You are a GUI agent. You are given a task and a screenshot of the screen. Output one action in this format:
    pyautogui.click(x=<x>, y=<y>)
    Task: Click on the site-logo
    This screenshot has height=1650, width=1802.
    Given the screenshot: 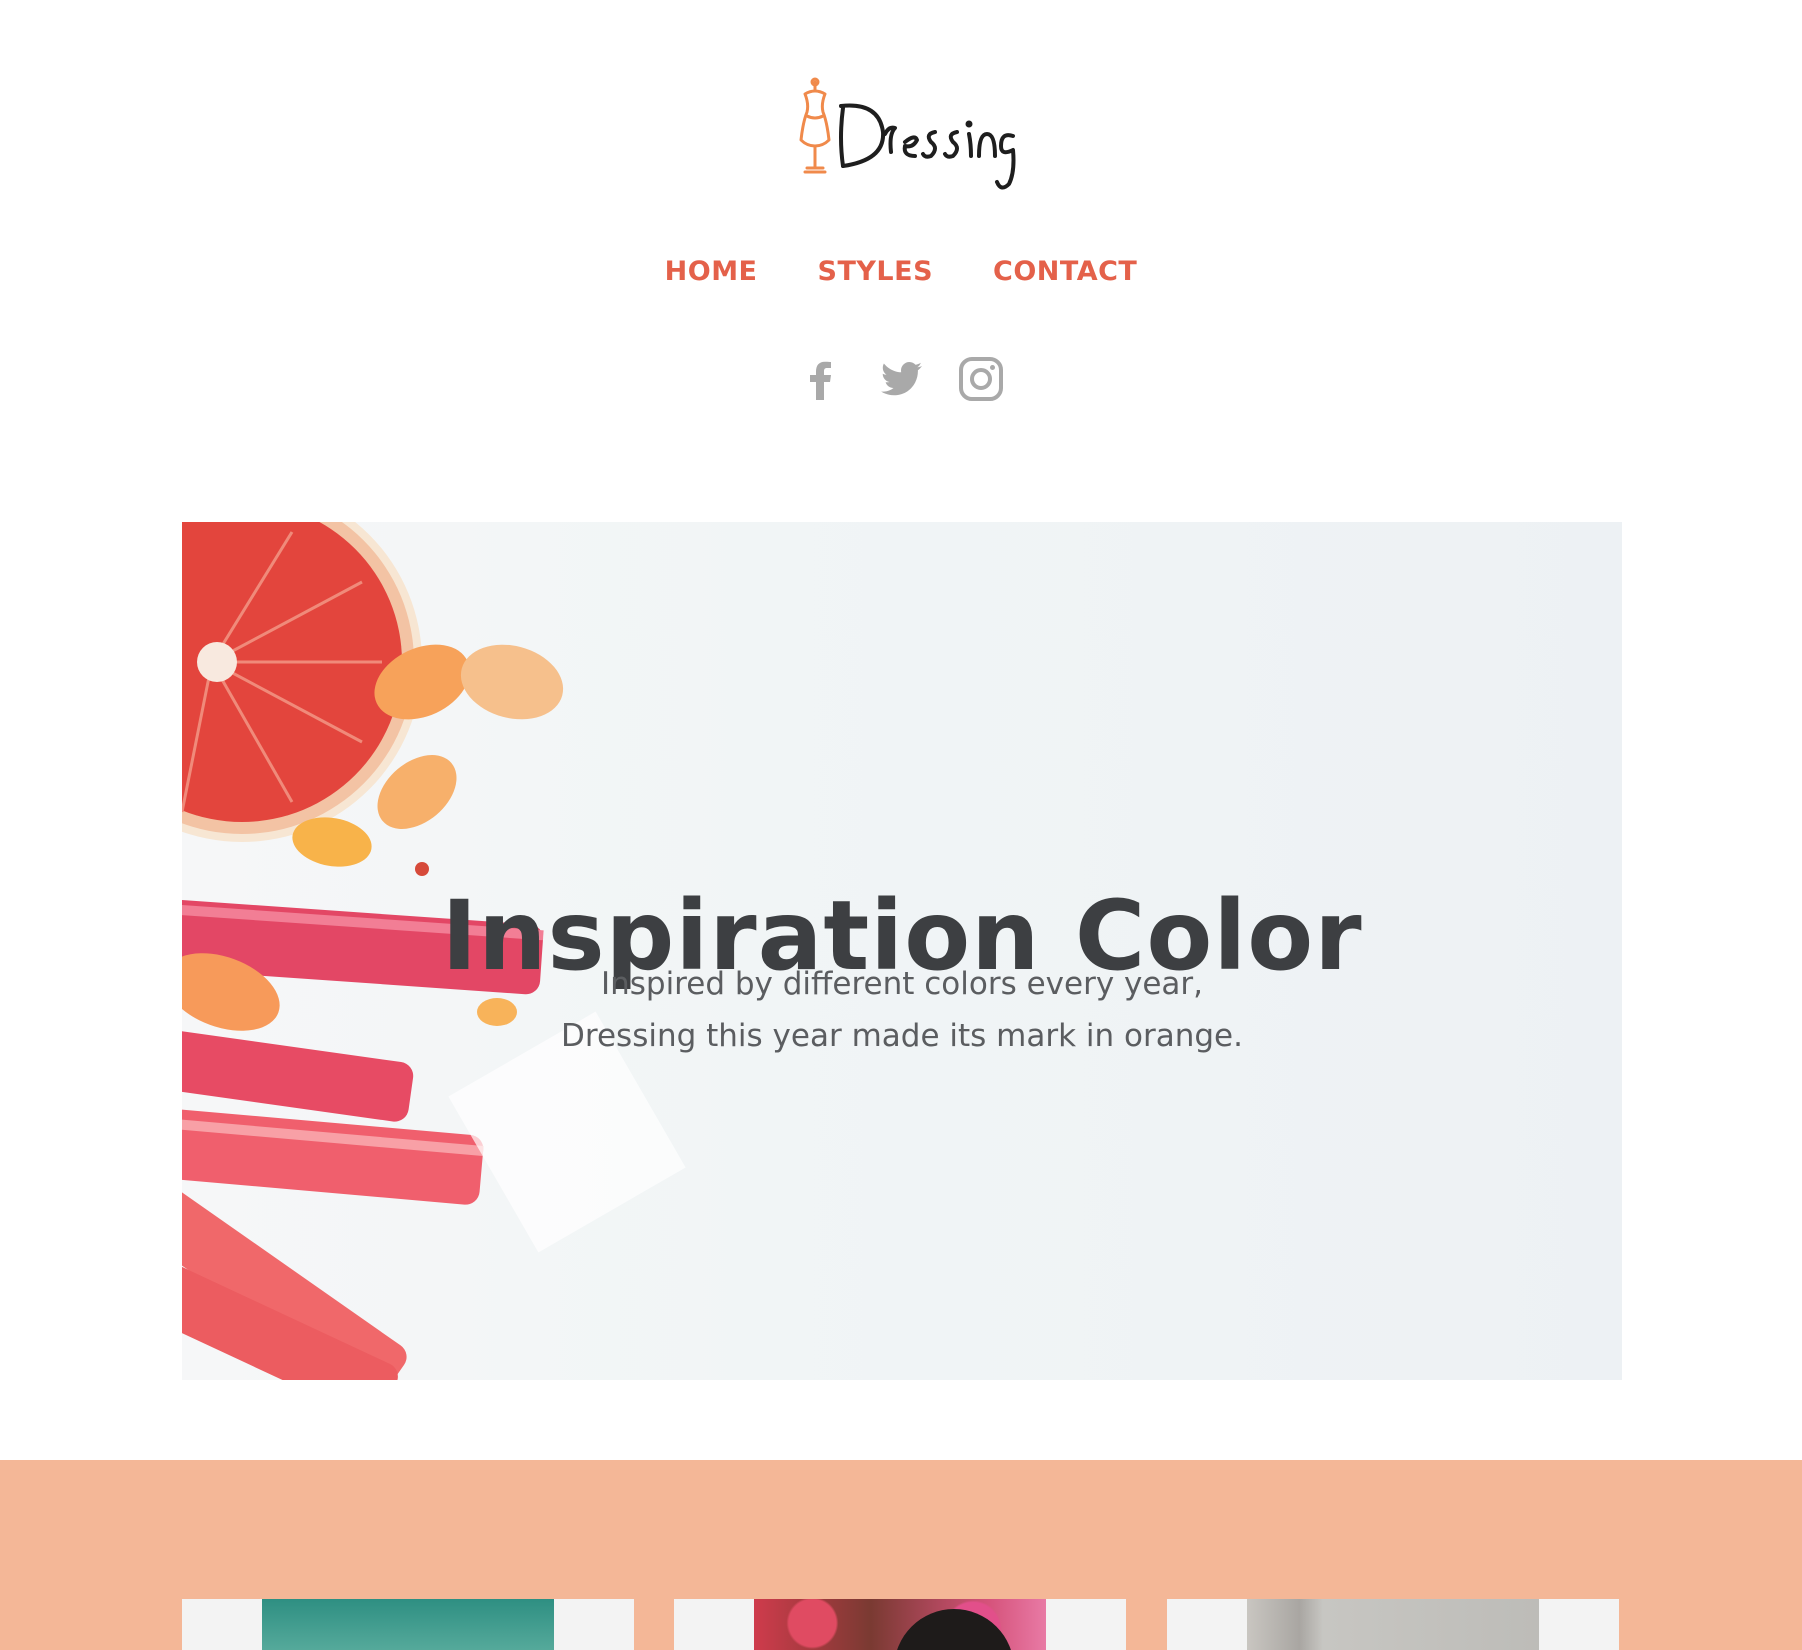 What is the action you would take?
    pyautogui.click(x=905, y=136)
    